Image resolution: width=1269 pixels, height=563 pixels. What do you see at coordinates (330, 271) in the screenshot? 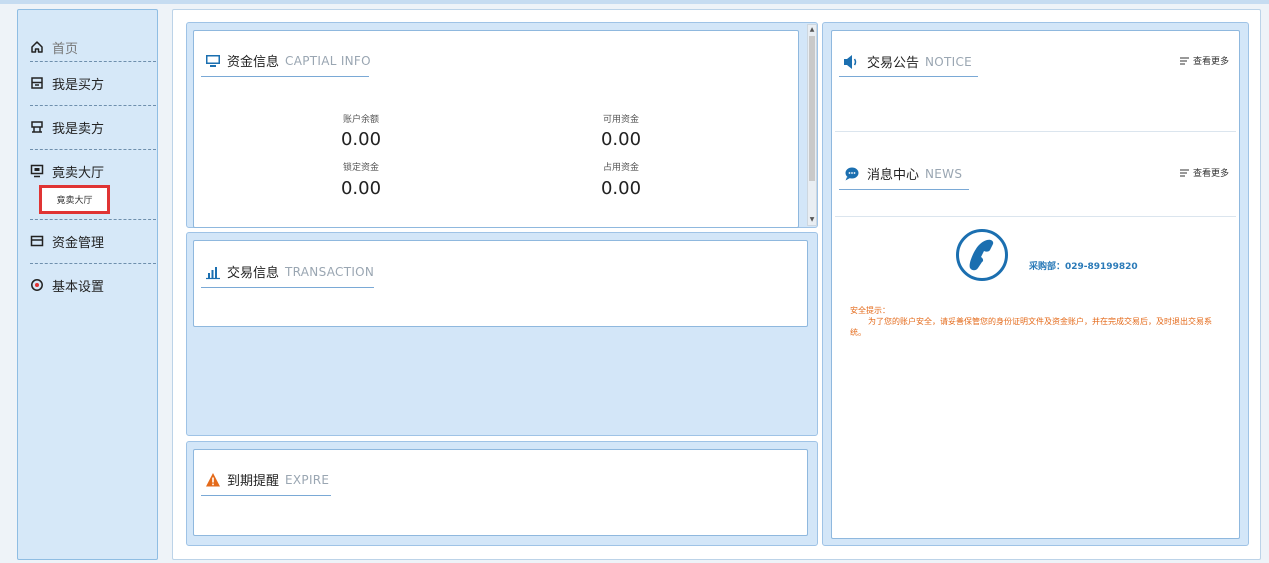
I see `transaction-title-en: TRANSACTION` at bounding box center [330, 271].